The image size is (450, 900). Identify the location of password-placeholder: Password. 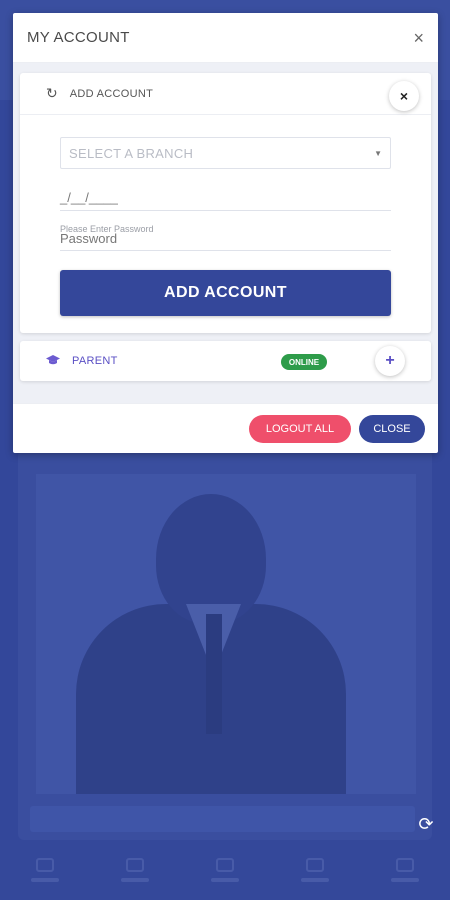
(89, 238).